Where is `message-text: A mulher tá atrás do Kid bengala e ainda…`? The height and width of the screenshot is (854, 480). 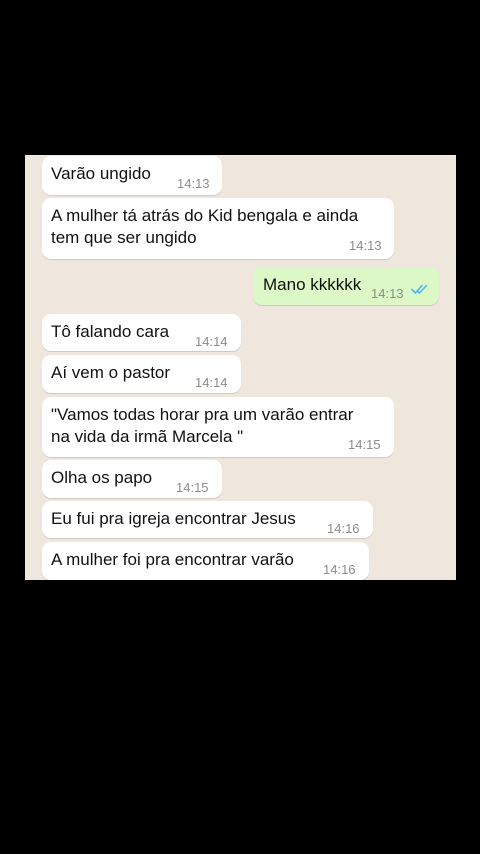
message-text: A mulher tá atrás do Kid bengala e ainda… is located at coordinates (205, 226).